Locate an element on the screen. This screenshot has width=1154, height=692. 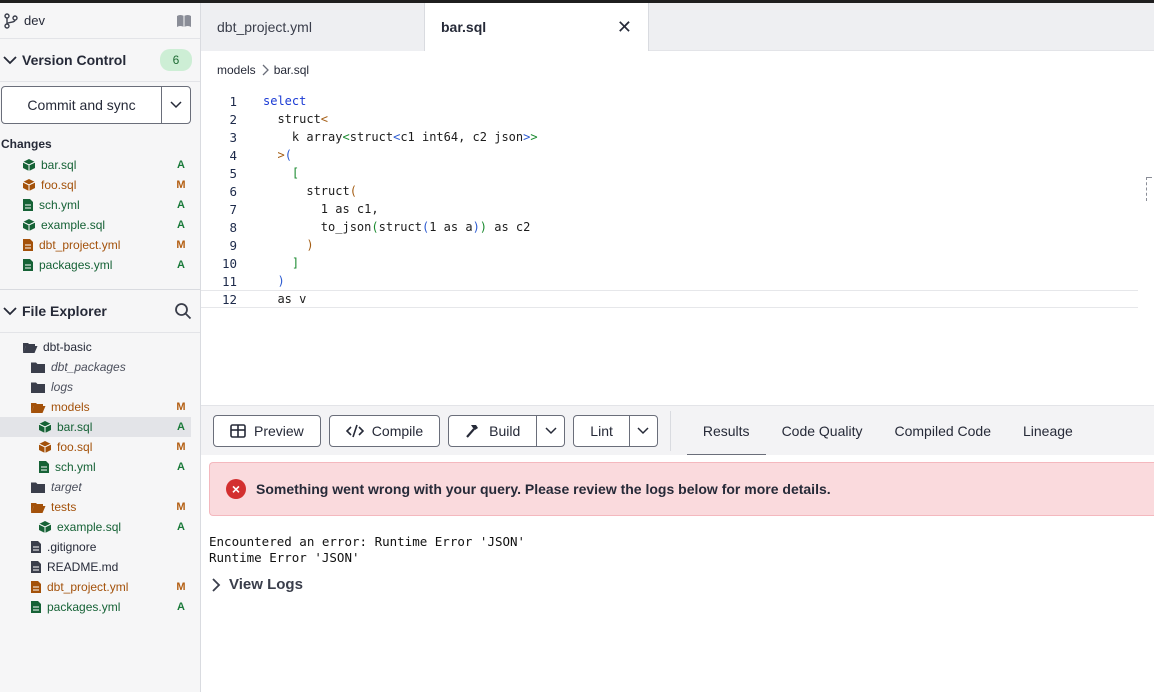
chevron-down-icon is located at coordinates (551, 430).